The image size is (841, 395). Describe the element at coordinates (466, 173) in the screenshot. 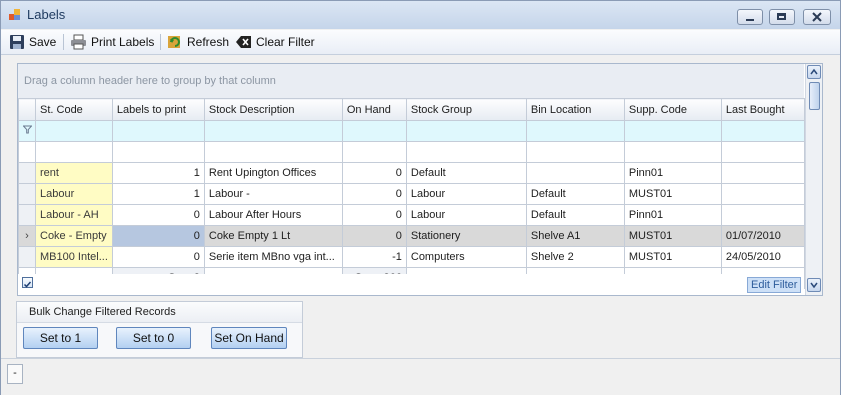

I see `stock-group-cell: Default` at that location.